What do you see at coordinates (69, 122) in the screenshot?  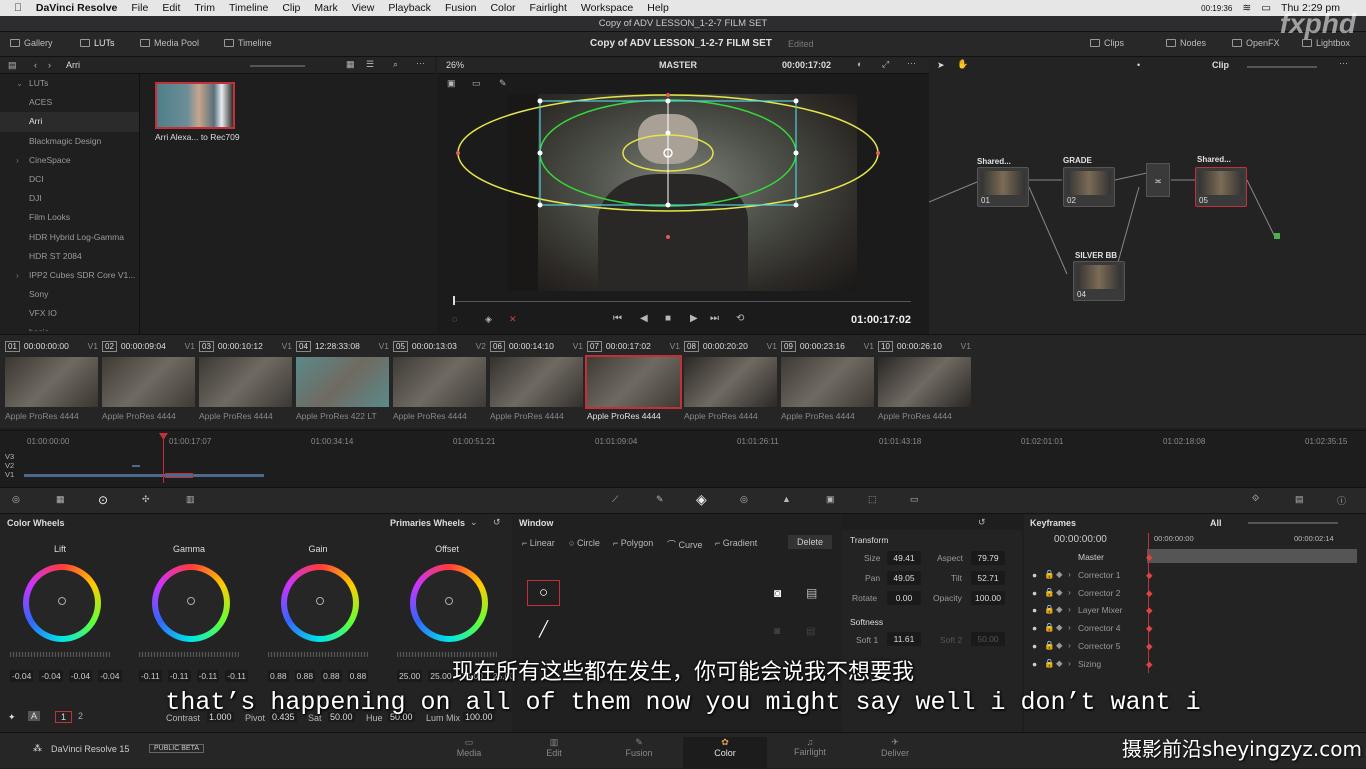 I see `lut-folder-arri: Arri` at bounding box center [69, 122].